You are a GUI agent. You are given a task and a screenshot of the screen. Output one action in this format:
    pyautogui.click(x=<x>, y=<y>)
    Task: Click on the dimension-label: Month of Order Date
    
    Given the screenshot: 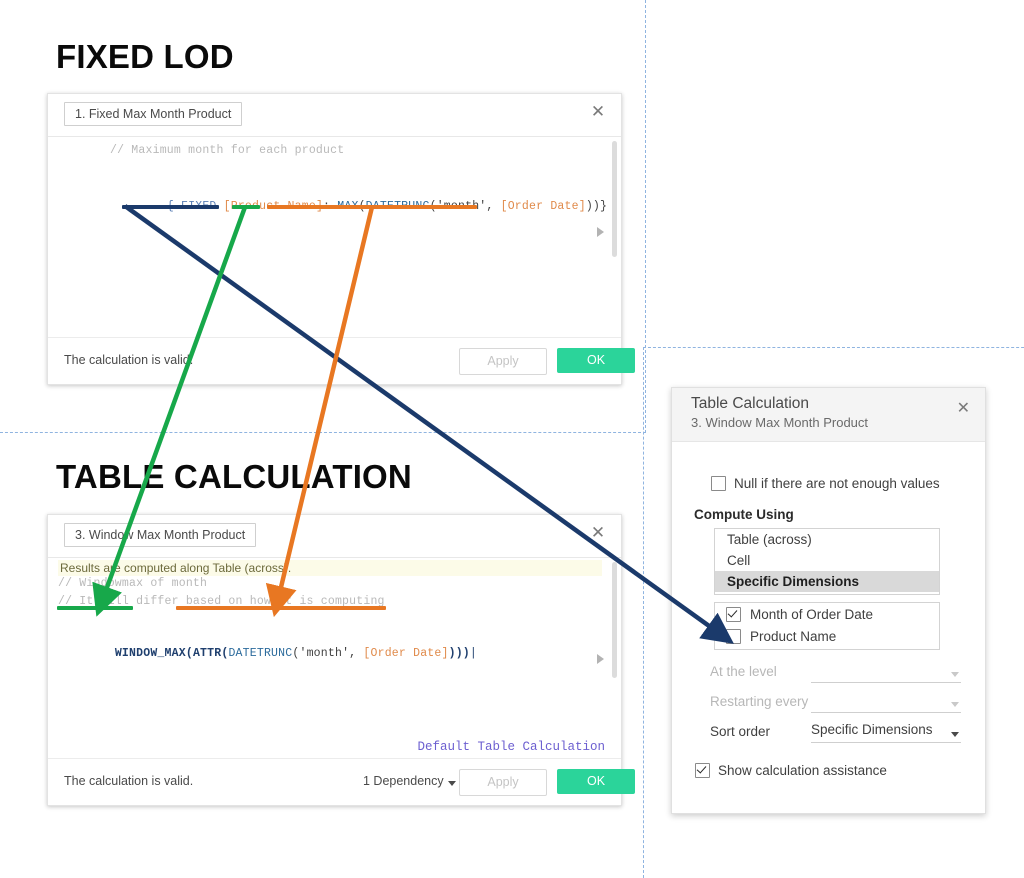 What is the action you would take?
    pyautogui.click(x=812, y=614)
    